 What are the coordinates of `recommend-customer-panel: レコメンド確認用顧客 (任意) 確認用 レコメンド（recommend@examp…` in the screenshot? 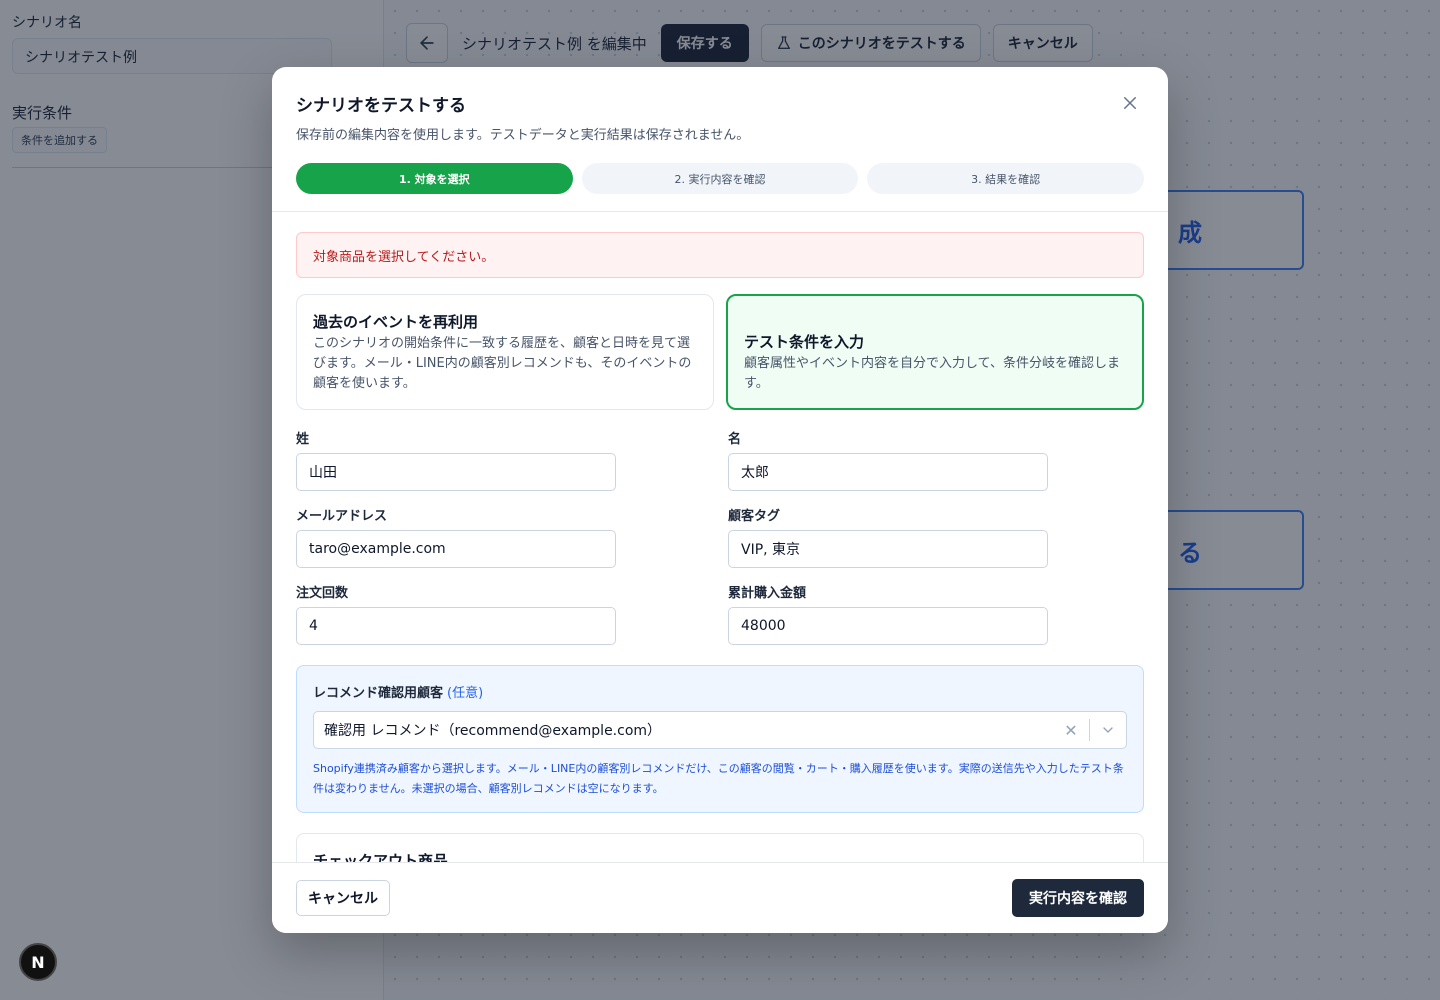 It's located at (720, 739).